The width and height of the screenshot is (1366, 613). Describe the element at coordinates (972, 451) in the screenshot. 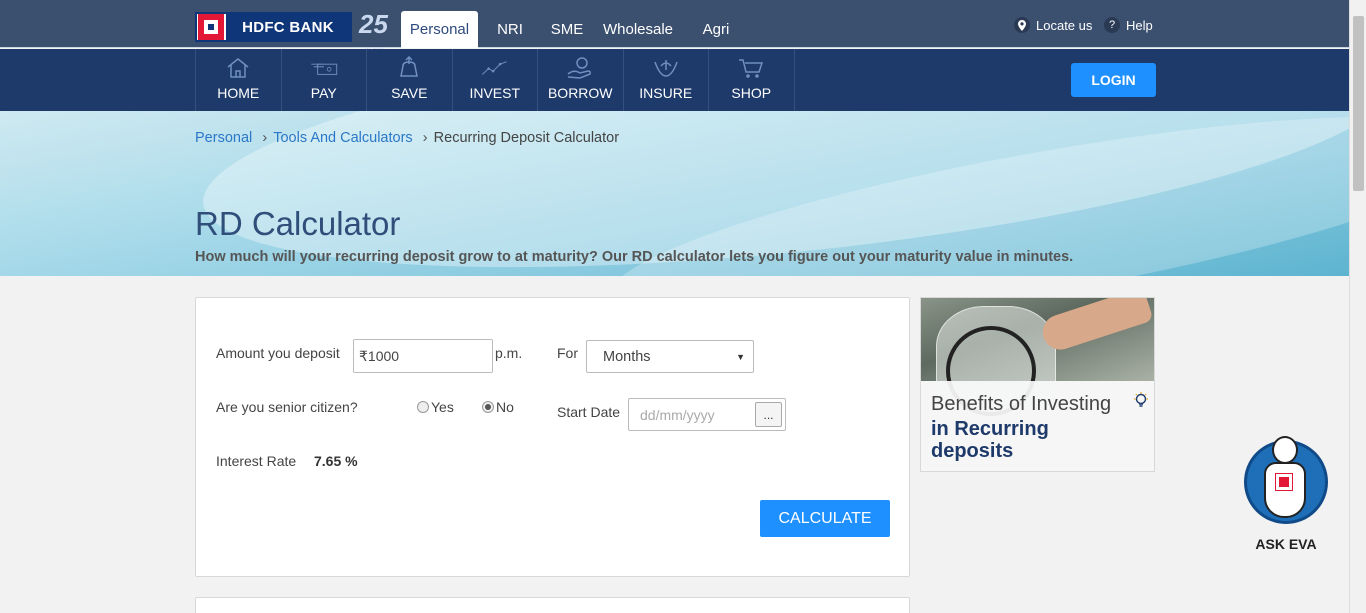

I see `promo-line-3: deposits` at that location.